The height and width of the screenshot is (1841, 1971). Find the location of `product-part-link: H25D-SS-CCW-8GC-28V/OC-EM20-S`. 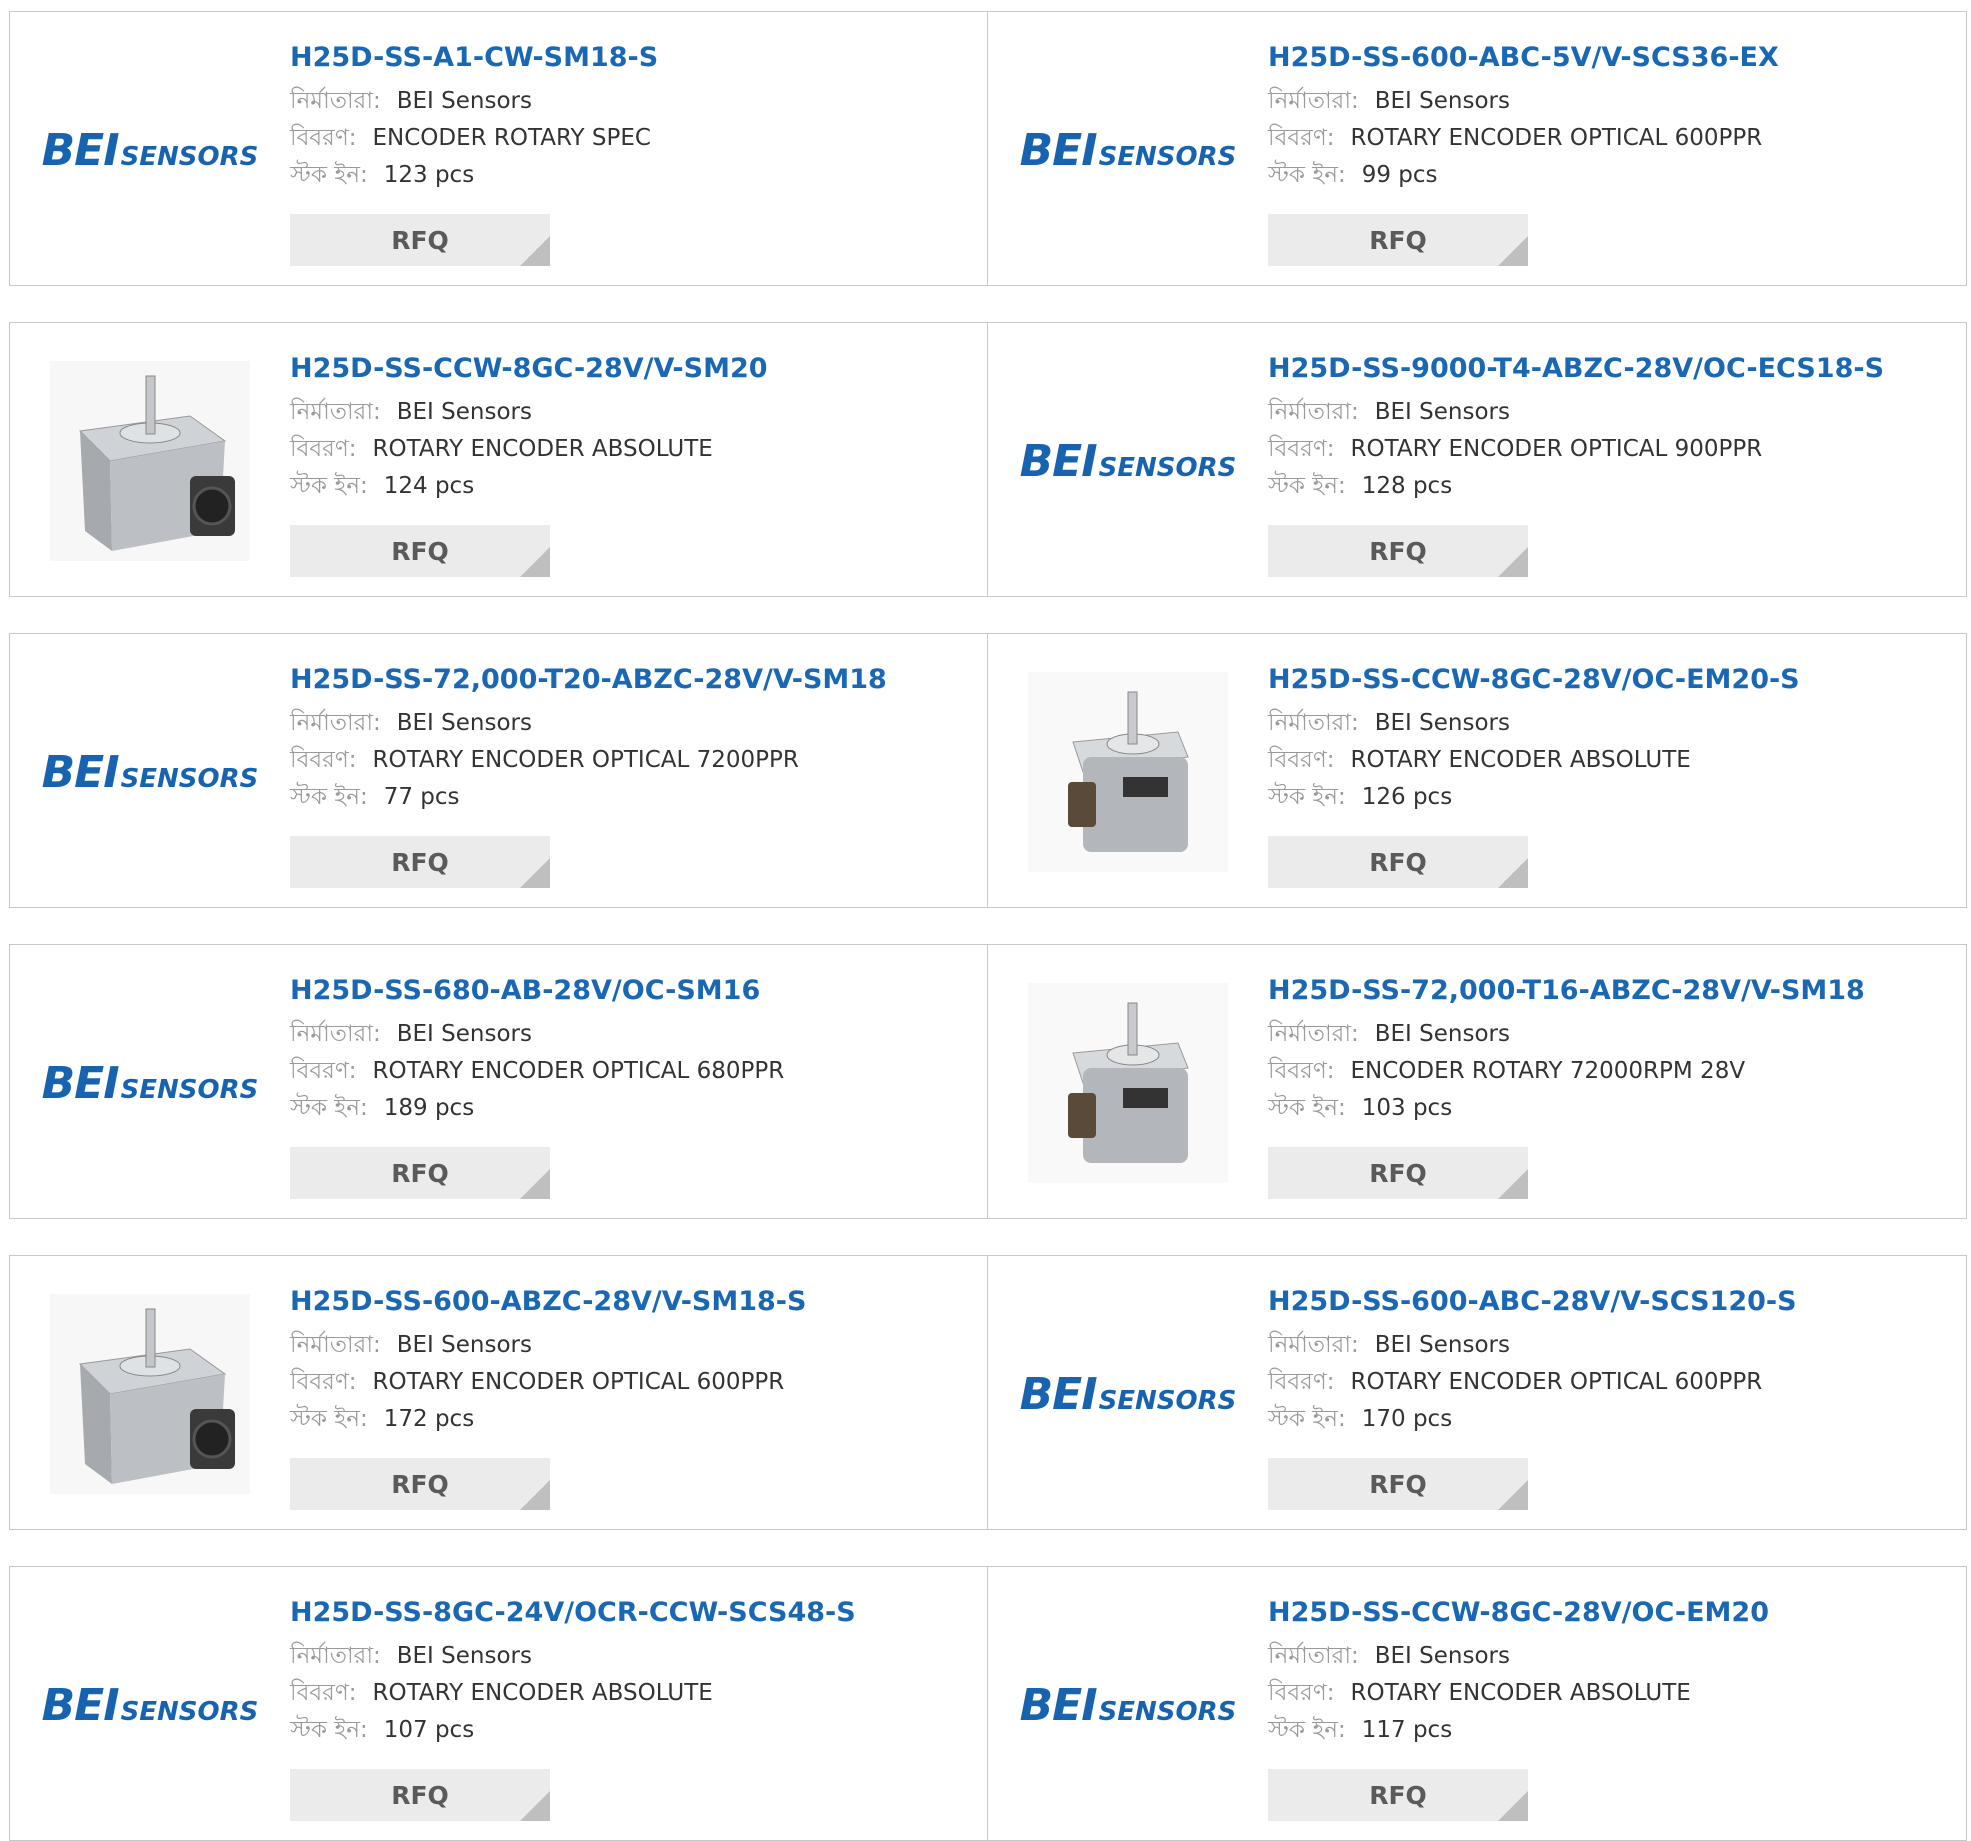

product-part-link: H25D-SS-CCW-8GC-28V/OC-EM20-S is located at coordinates (1607, 679).